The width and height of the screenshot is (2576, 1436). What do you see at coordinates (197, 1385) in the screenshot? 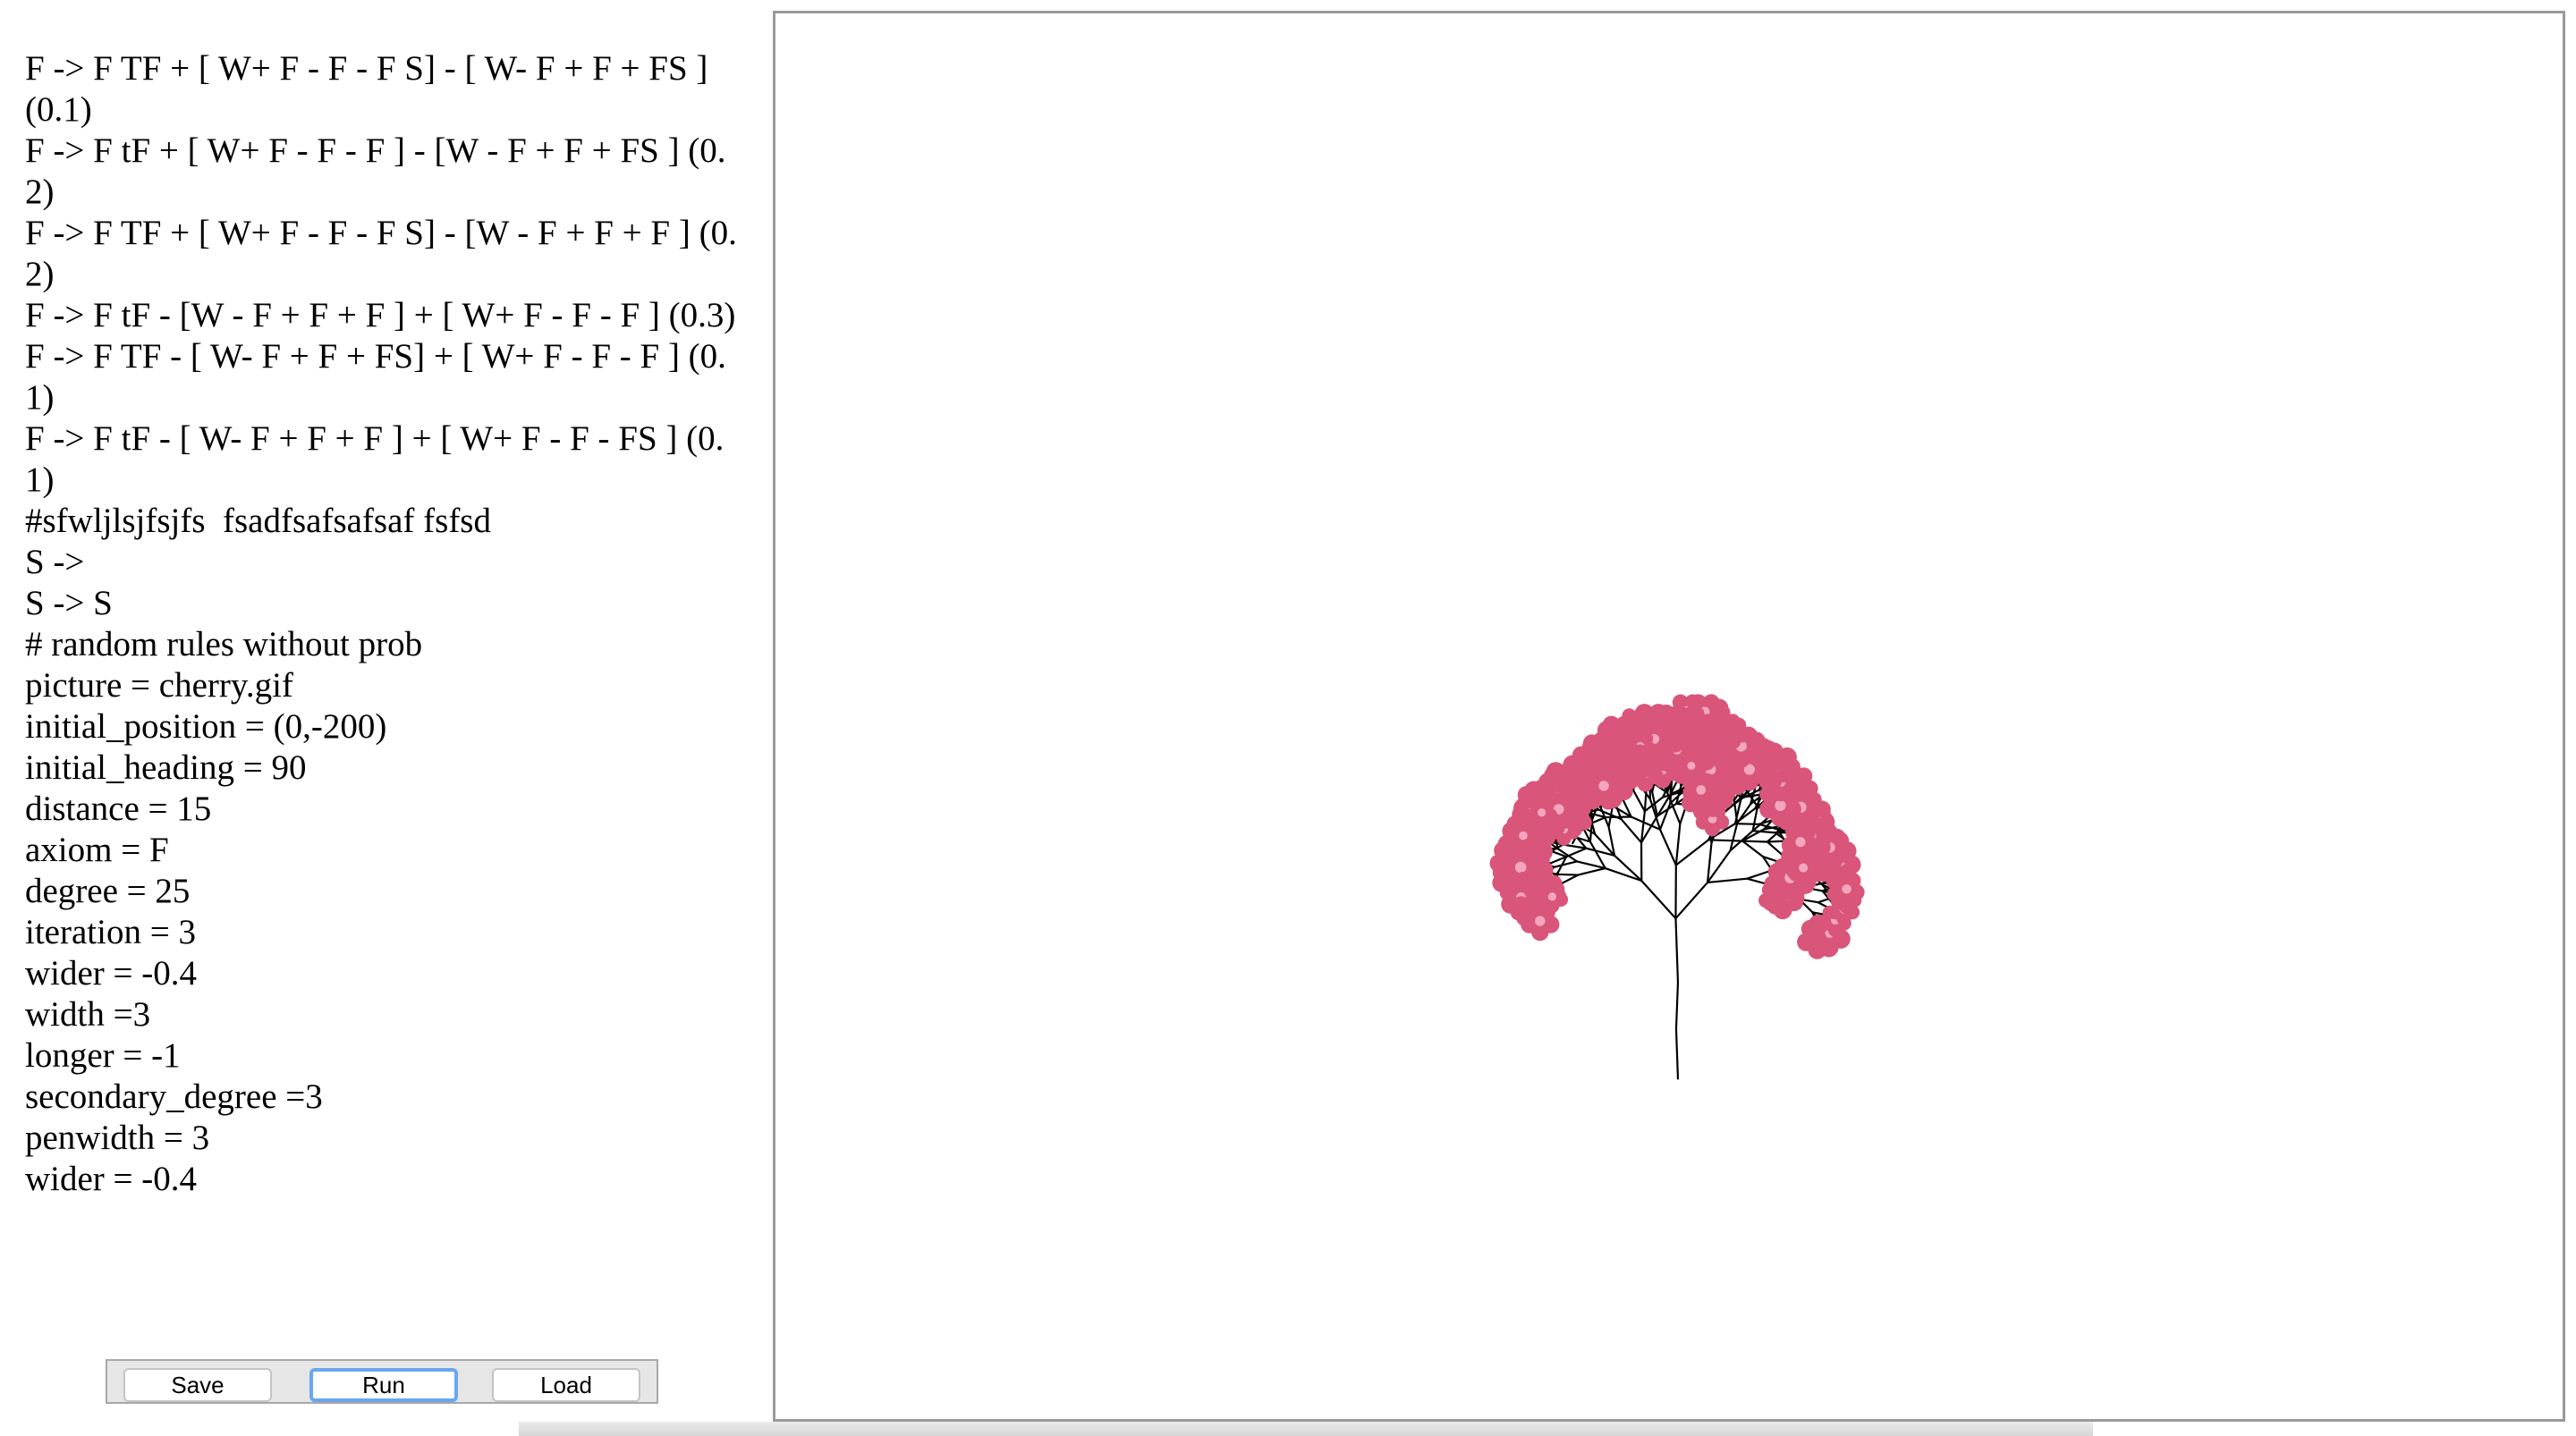
I see `save-button: Save` at bounding box center [197, 1385].